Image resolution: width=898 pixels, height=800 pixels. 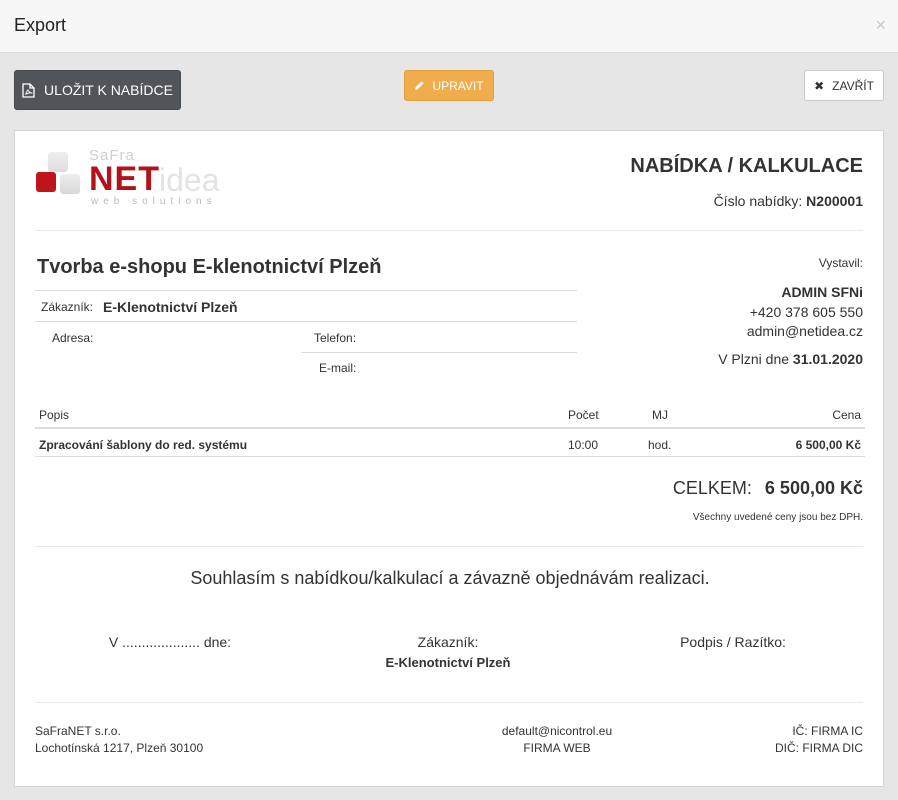 What do you see at coordinates (306, 305) in the screenshot?
I see `customer-row: Zákazník: E-Klenotnictví Plzeň` at bounding box center [306, 305].